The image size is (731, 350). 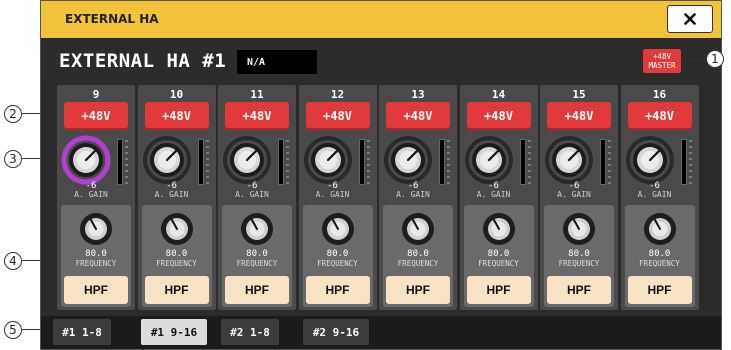 I want to click on callout-2: 2, so click(x=13, y=114).